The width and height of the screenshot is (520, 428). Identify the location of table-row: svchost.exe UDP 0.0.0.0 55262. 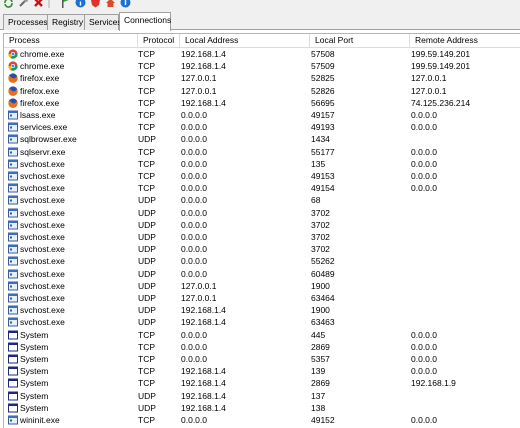
(262, 261).